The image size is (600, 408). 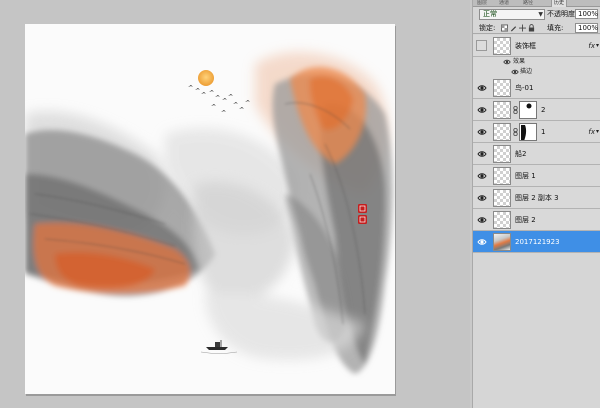 I want to click on layer-name: 图层 1, so click(x=525, y=176).